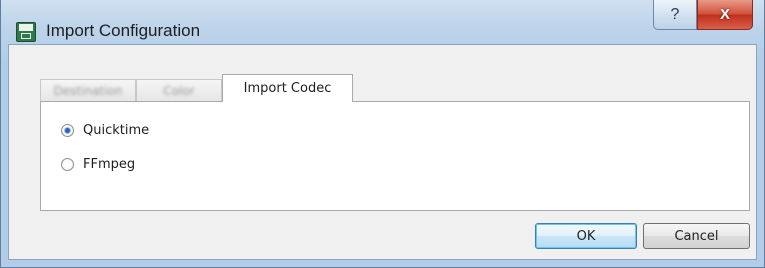 This screenshot has height=268, width=765. I want to click on tab-label: Import Codec, so click(287, 88).